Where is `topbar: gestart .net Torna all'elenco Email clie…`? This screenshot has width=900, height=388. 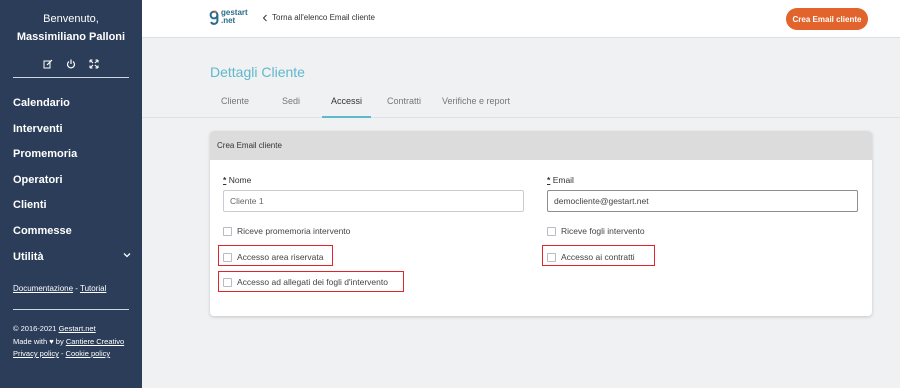
topbar: gestart .net Torna all'elenco Email clie… is located at coordinates (521, 19).